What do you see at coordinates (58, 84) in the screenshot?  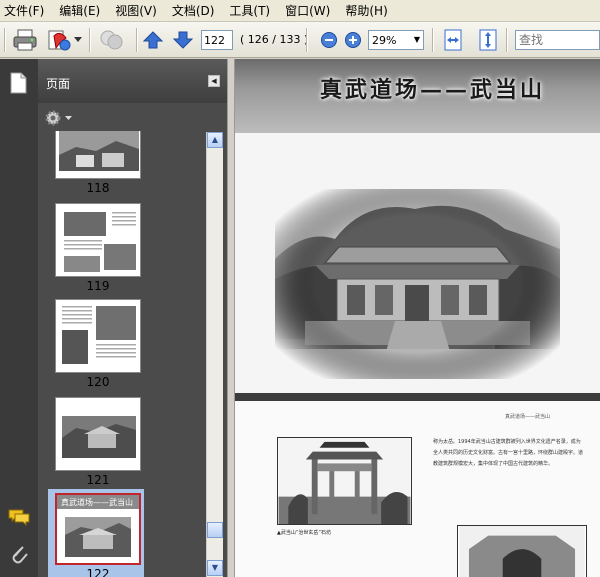 I see `panel-title: 页面` at bounding box center [58, 84].